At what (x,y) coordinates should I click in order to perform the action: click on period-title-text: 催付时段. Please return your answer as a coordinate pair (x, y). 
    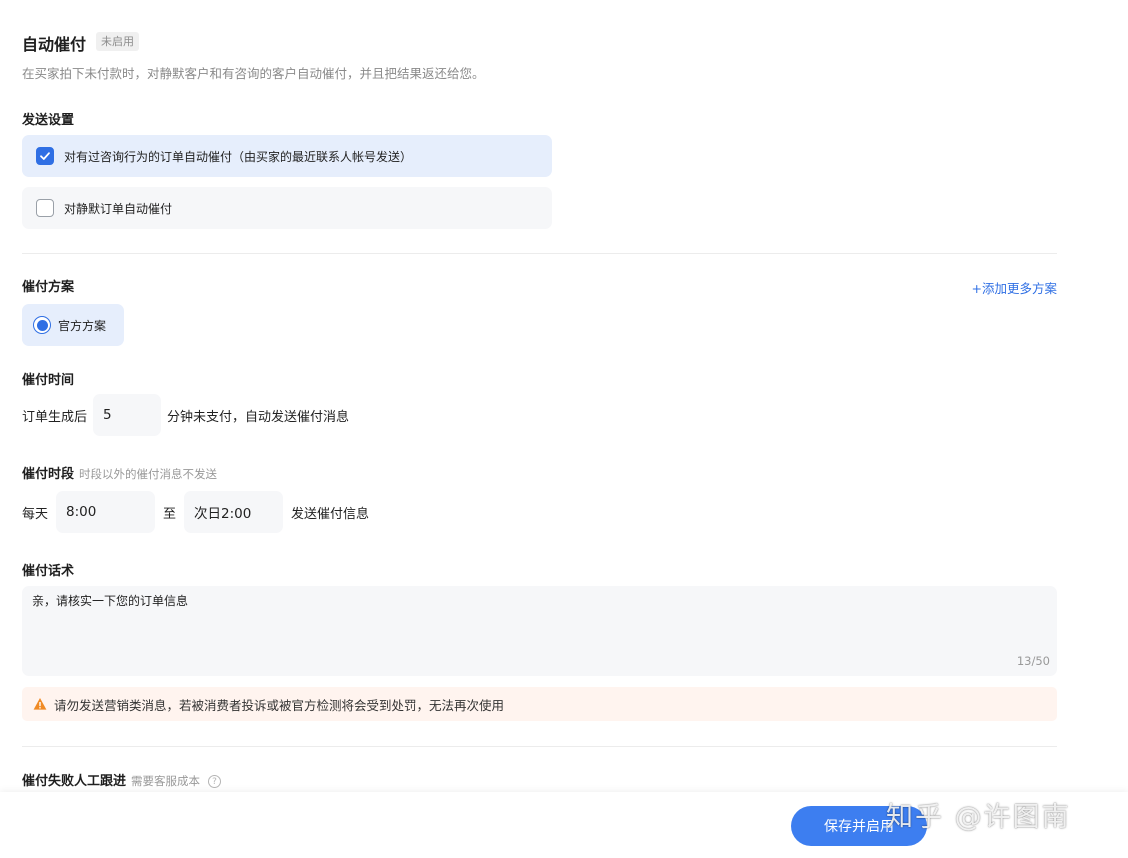
    Looking at the image, I should click on (48, 474).